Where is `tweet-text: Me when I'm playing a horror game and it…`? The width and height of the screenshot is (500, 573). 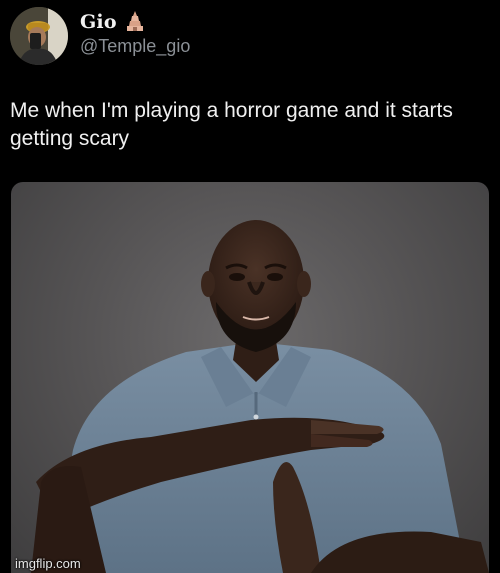 tweet-text: Me when I'm playing a horror game and it… is located at coordinates (231, 124).